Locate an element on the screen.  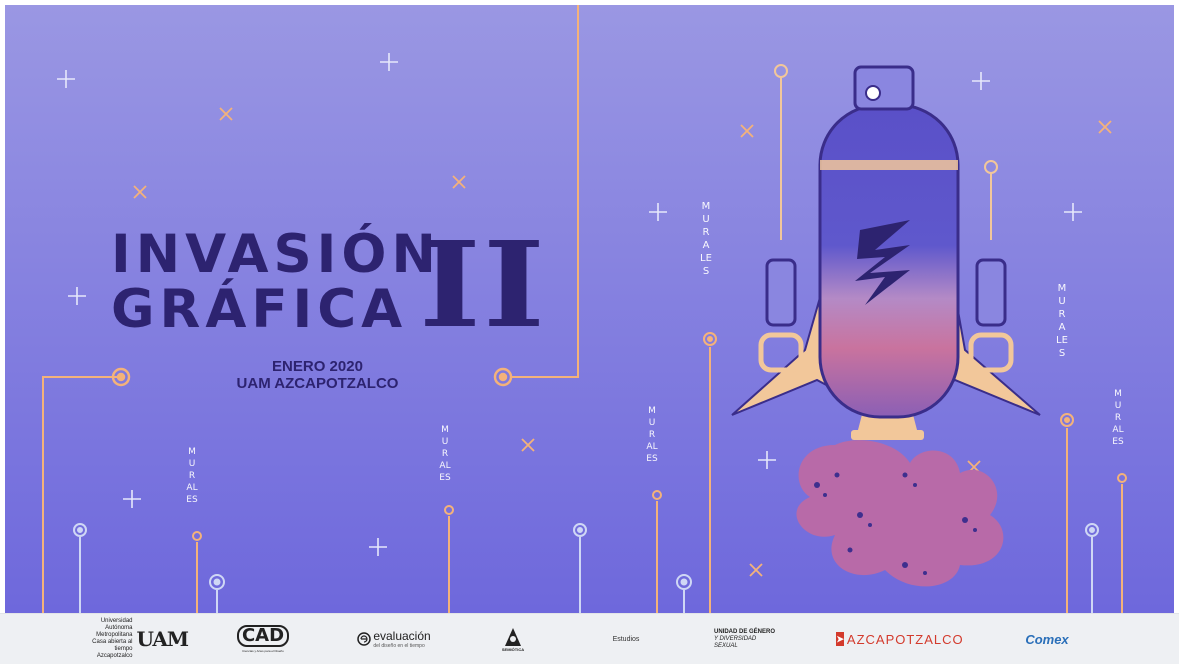
genero-logo: UNIDAD DE GÉNERO Y DIVERSIDAD SEXUAL is located at coordinates (747, 639).